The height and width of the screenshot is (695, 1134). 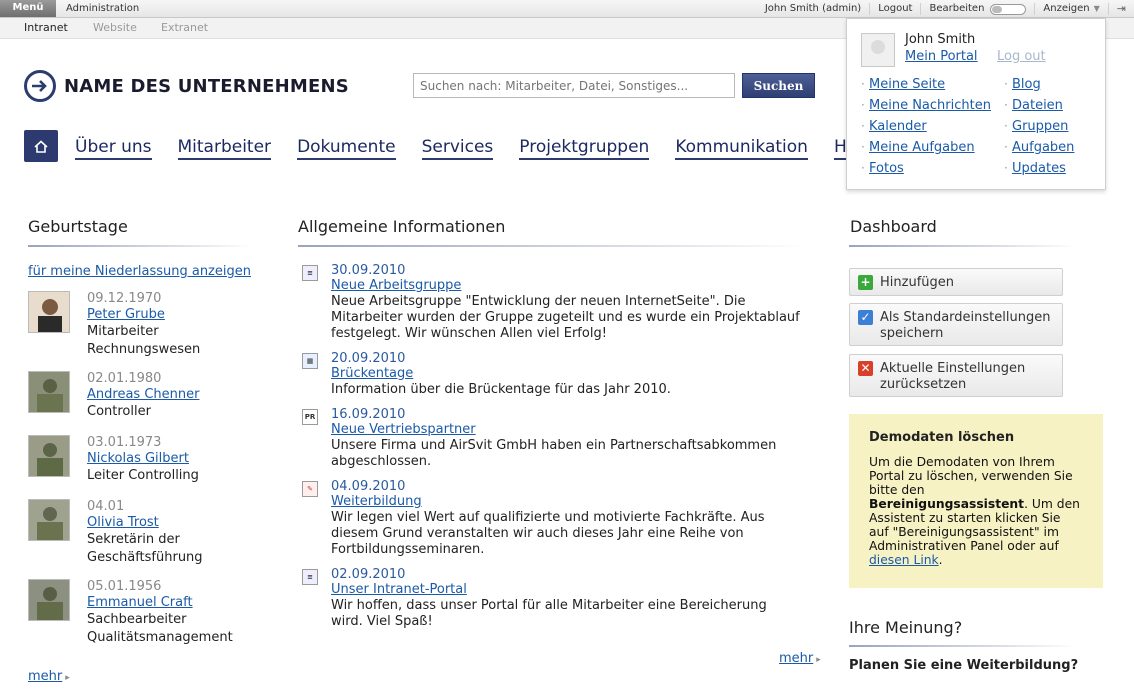 What do you see at coordinates (78, 226) in the screenshot?
I see `birthdays-title: Geburtstage` at bounding box center [78, 226].